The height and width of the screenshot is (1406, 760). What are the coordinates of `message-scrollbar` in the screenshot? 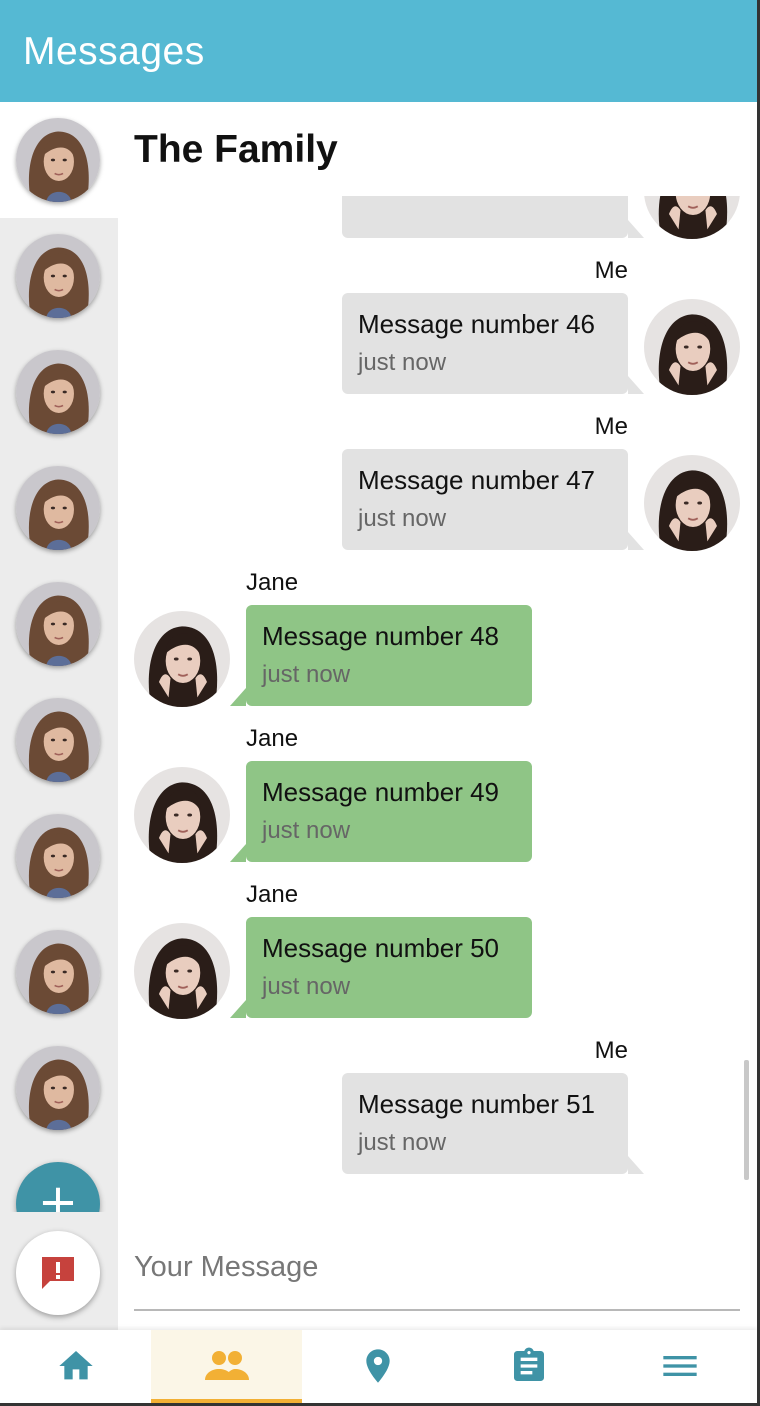 It's located at (746, 1120).